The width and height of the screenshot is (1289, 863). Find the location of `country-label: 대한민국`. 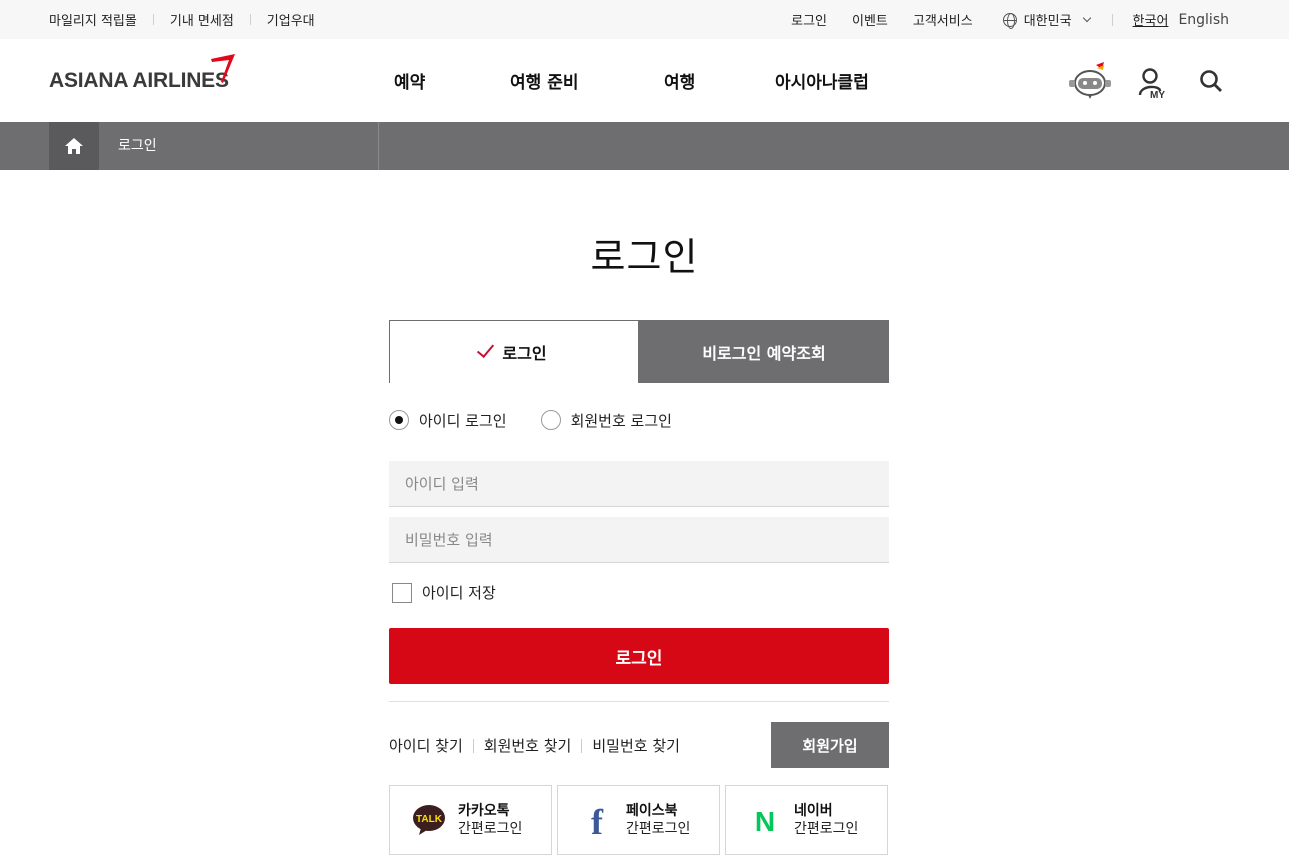

country-label: 대한민국 is located at coordinates (1047, 21).